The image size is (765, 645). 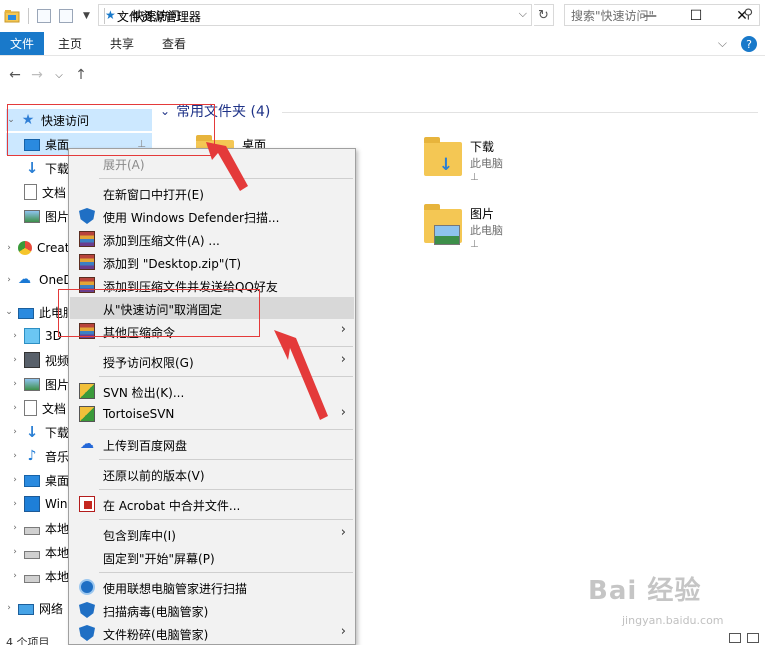 I want to click on folder-icon, so click(x=443, y=224).